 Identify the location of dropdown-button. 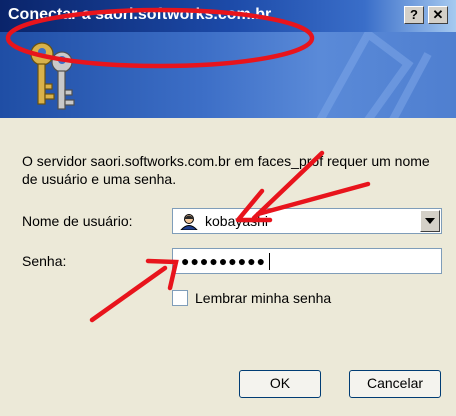
(430, 221).